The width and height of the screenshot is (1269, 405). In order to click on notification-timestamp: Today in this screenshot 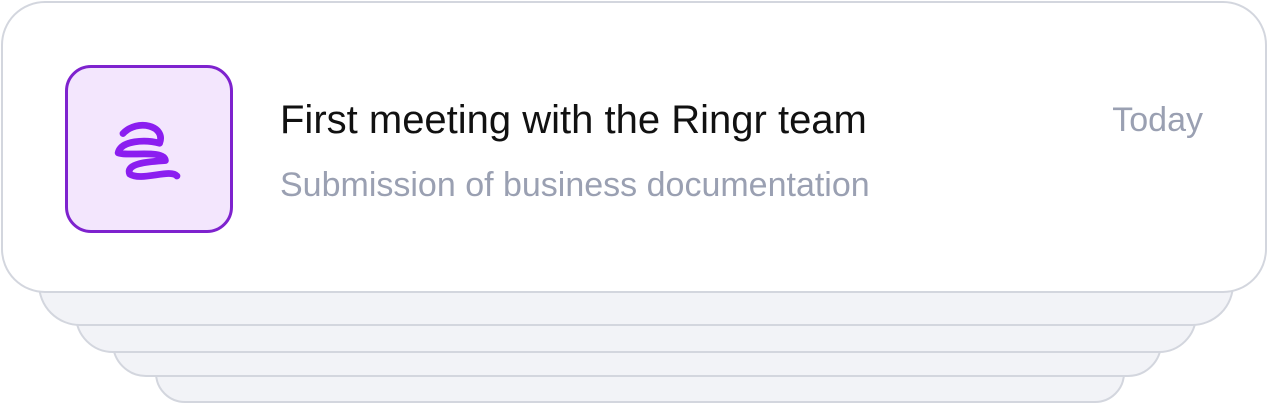, I will do `click(1157, 120)`.